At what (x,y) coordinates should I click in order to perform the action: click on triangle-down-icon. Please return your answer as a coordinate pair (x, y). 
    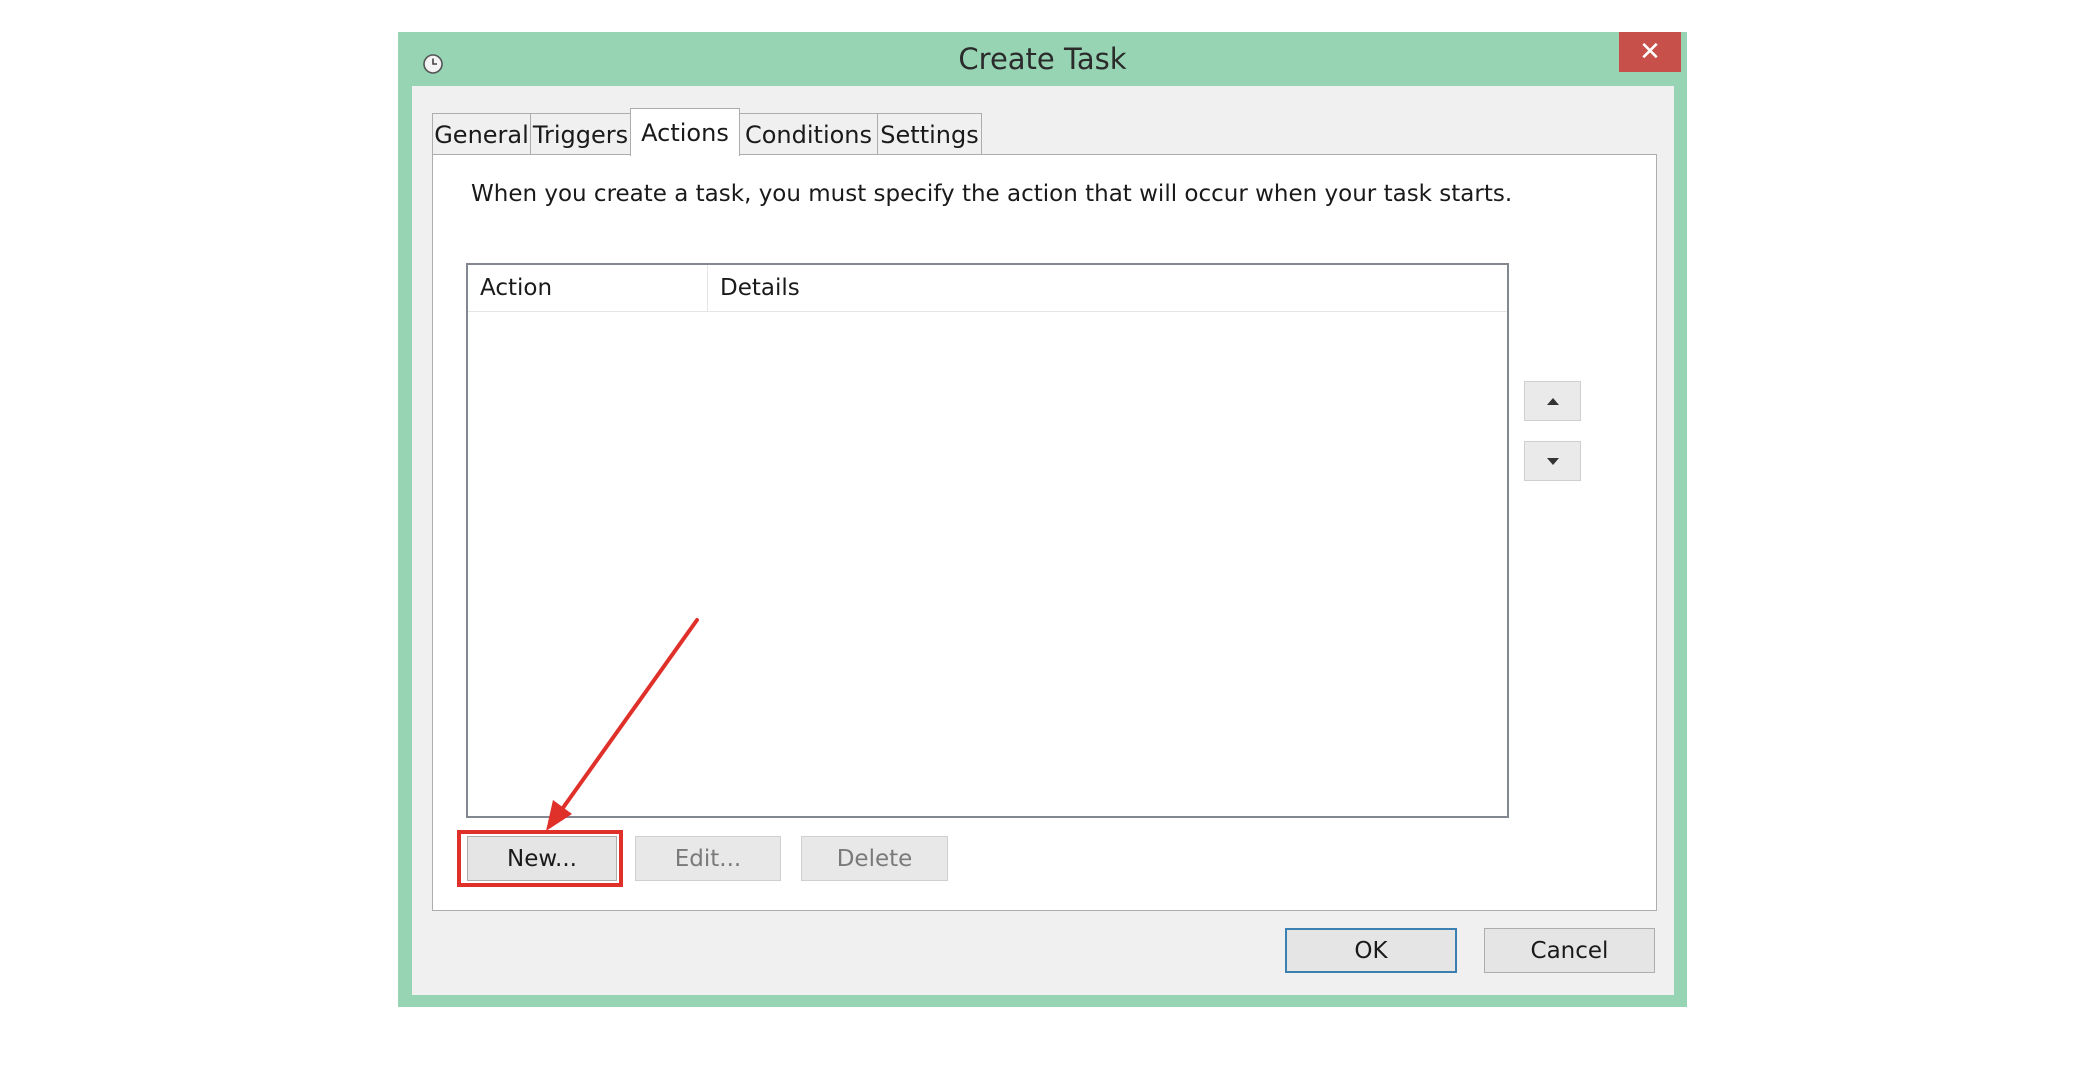
    Looking at the image, I should click on (1552, 461).